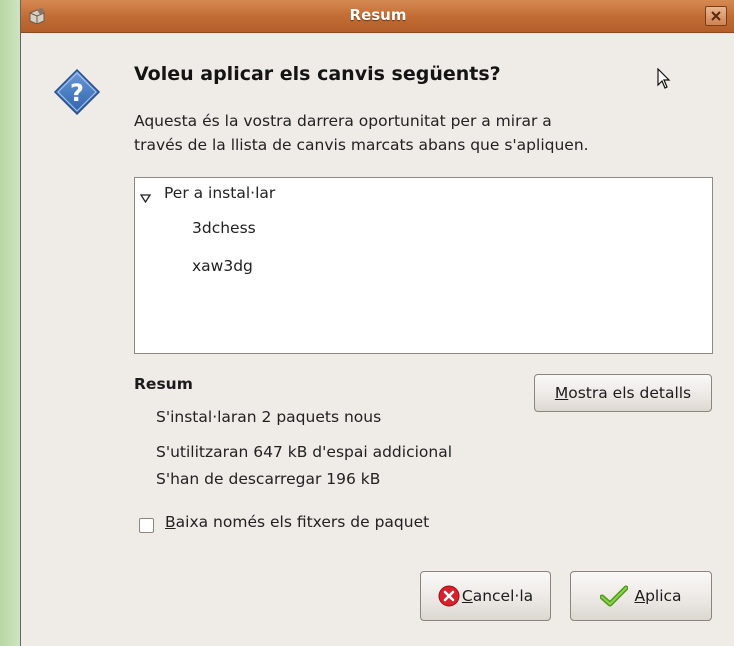  What do you see at coordinates (222, 266) in the screenshot?
I see `tree-item-package: xaw3dg` at bounding box center [222, 266].